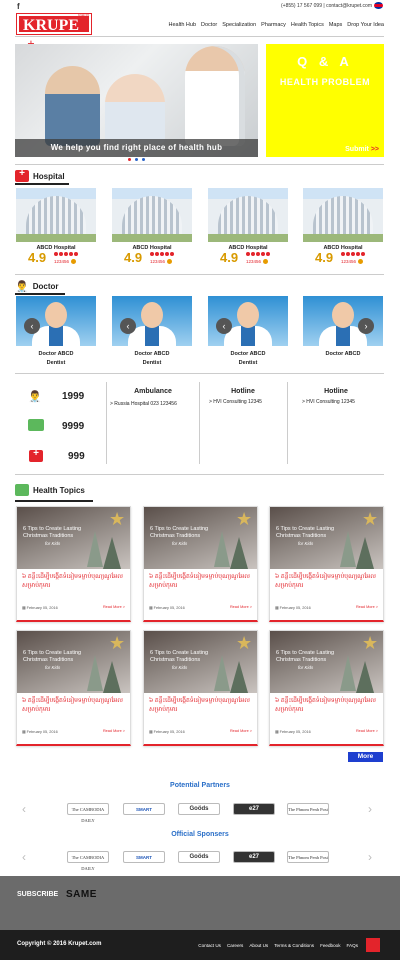  I want to click on subscribe-label: SUBSCRIBE, so click(38, 894).